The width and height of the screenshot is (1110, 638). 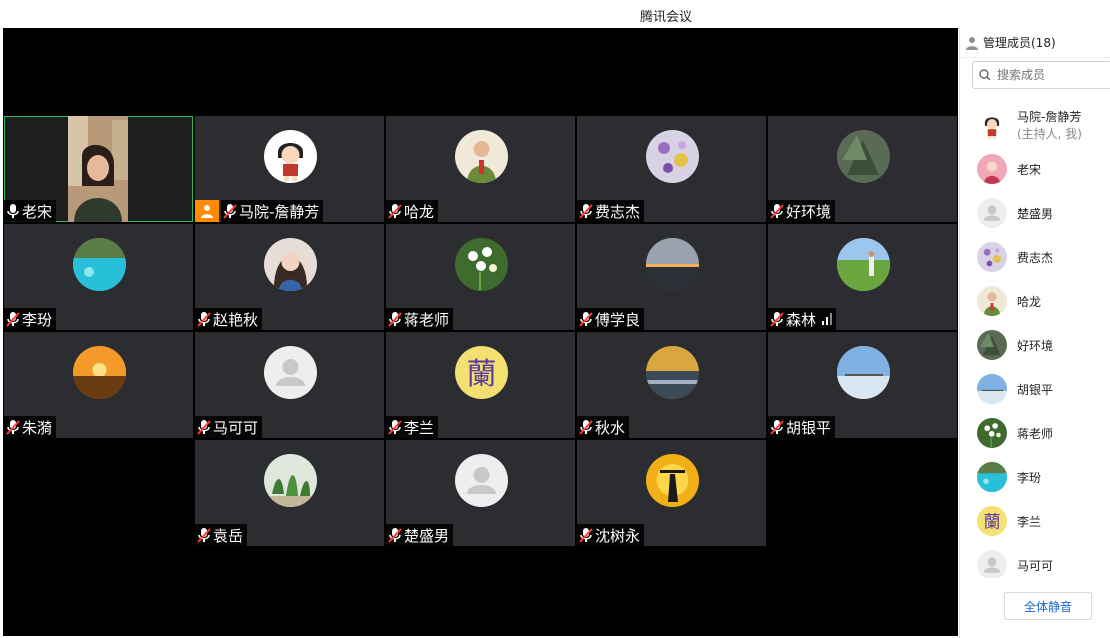 What do you see at coordinates (481, 372) in the screenshot?
I see `participant-avatar: 蘭` at bounding box center [481, 372].